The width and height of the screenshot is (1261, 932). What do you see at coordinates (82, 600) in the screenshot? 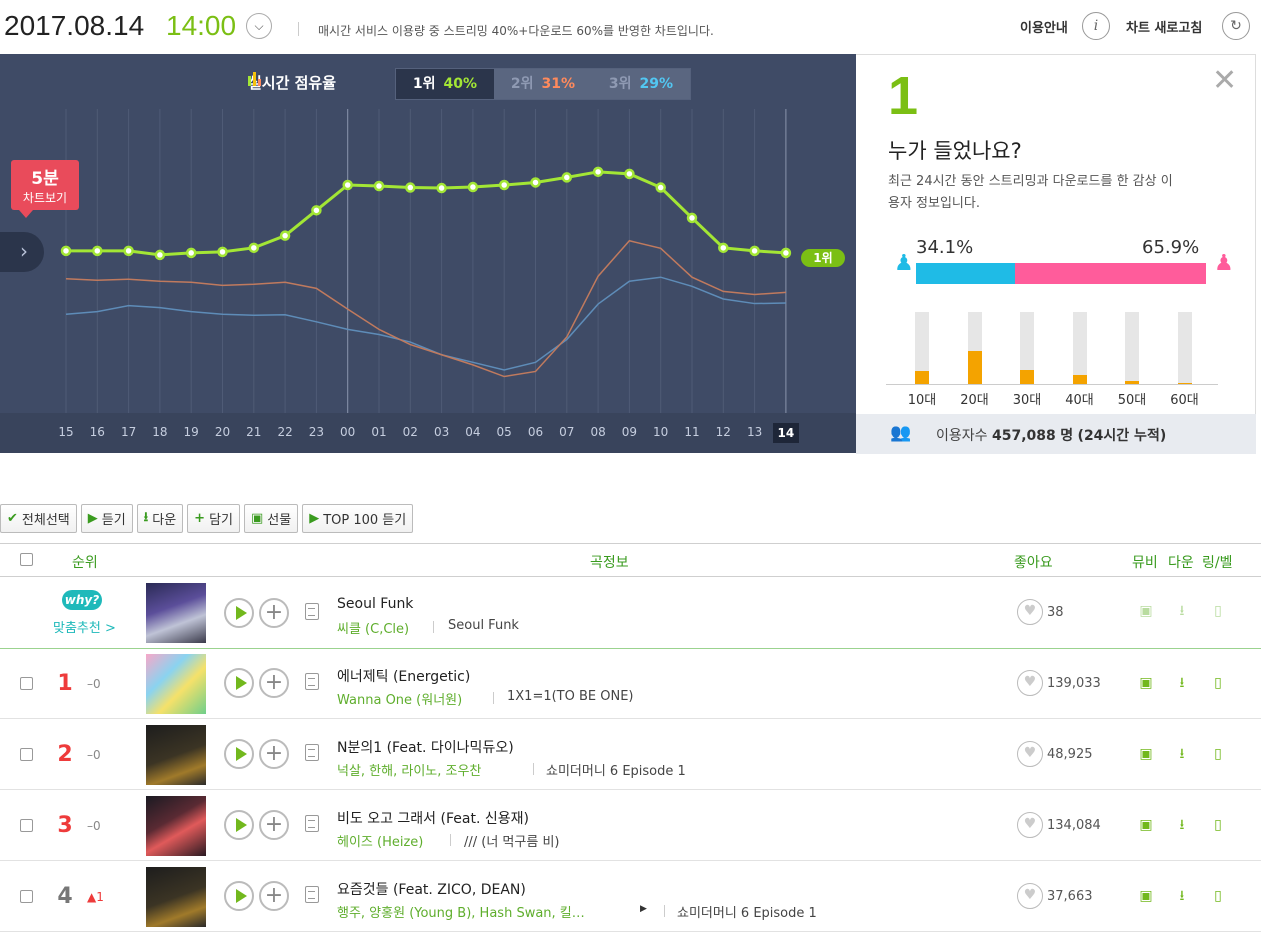
I see `why-badge: why?` at bounding box center [82, 600].